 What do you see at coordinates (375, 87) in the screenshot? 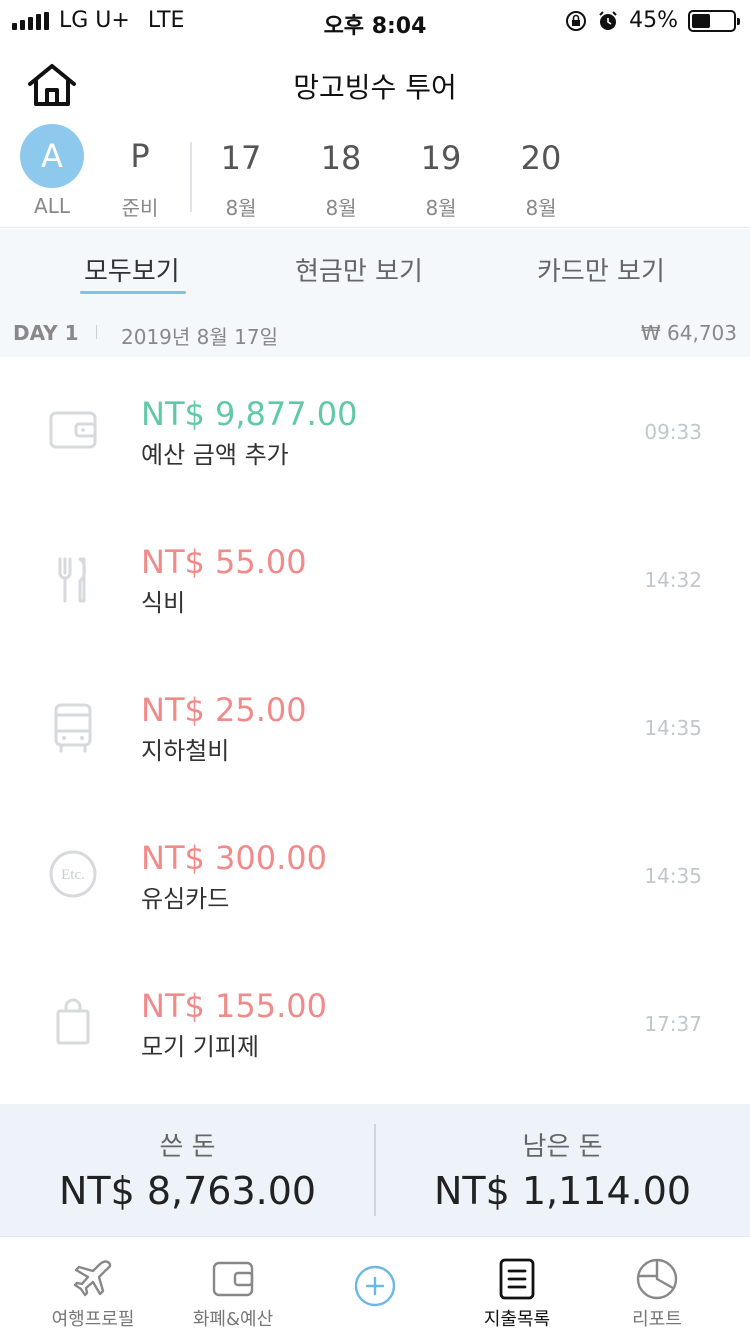
I see `trip-title: 망고빙수 투어` at bounding box center [375, 87].